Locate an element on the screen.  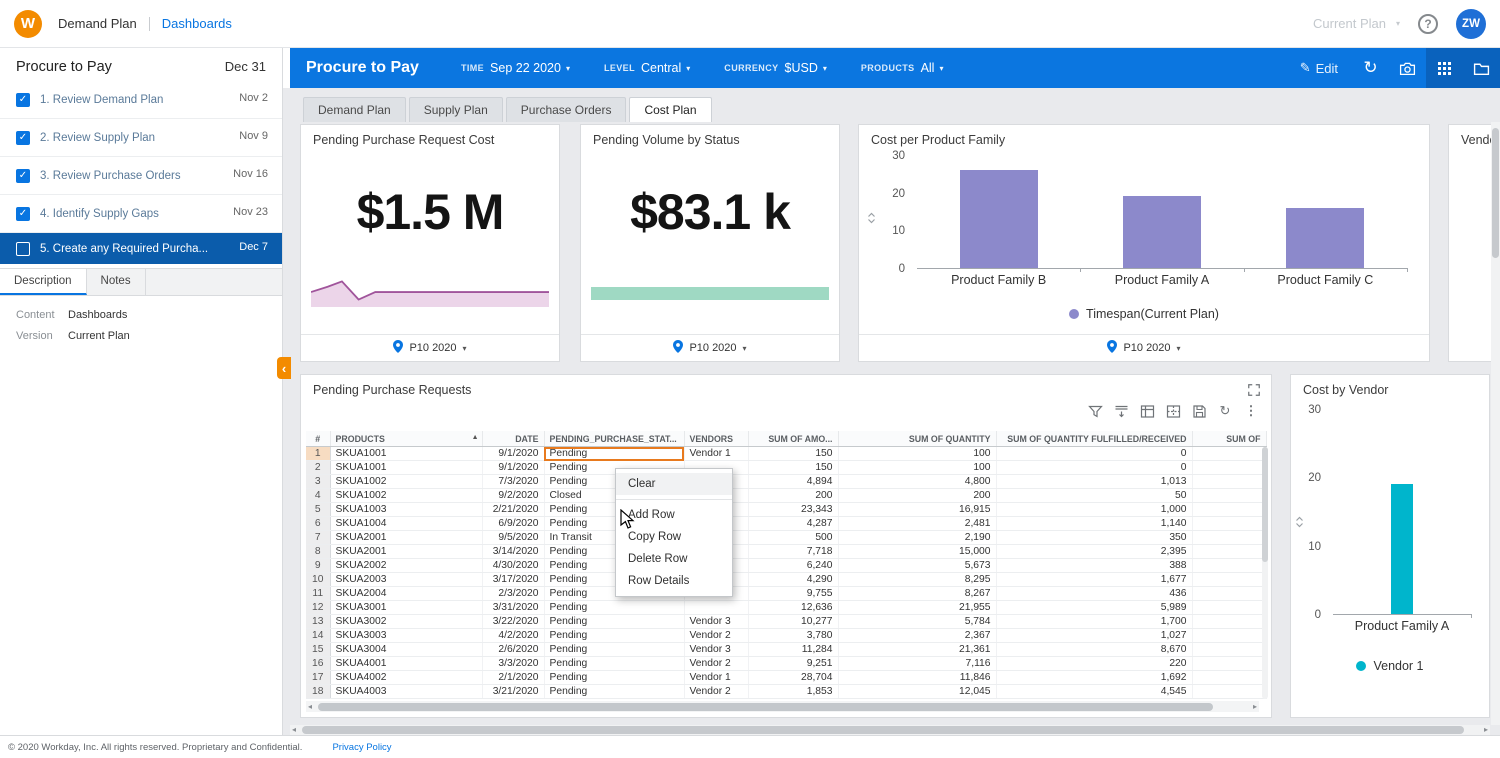
table-cell: 1,692 is located at coordinates (1094, 677).